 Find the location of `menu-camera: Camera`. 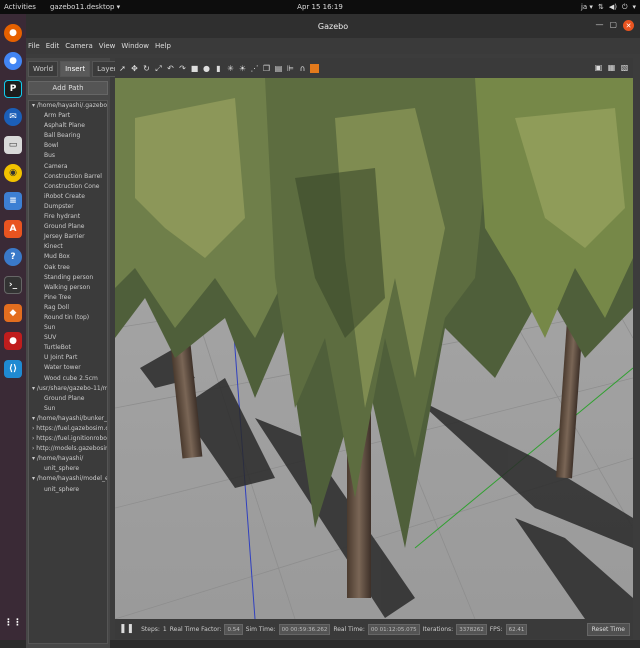

menu-camera: Camera is located at coordinates (78, 46).